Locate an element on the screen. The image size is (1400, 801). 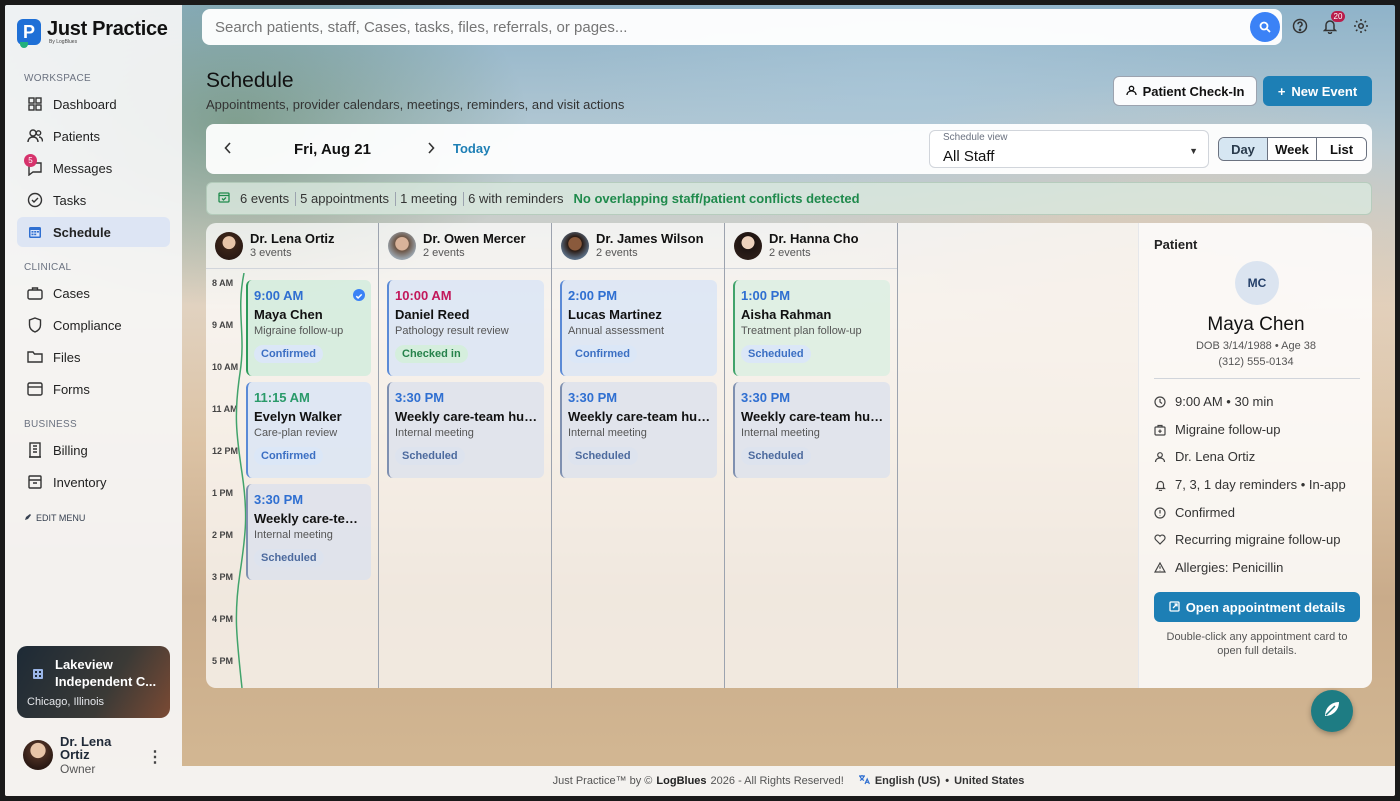
user-role: Owner is located at coordinates (78, 769).